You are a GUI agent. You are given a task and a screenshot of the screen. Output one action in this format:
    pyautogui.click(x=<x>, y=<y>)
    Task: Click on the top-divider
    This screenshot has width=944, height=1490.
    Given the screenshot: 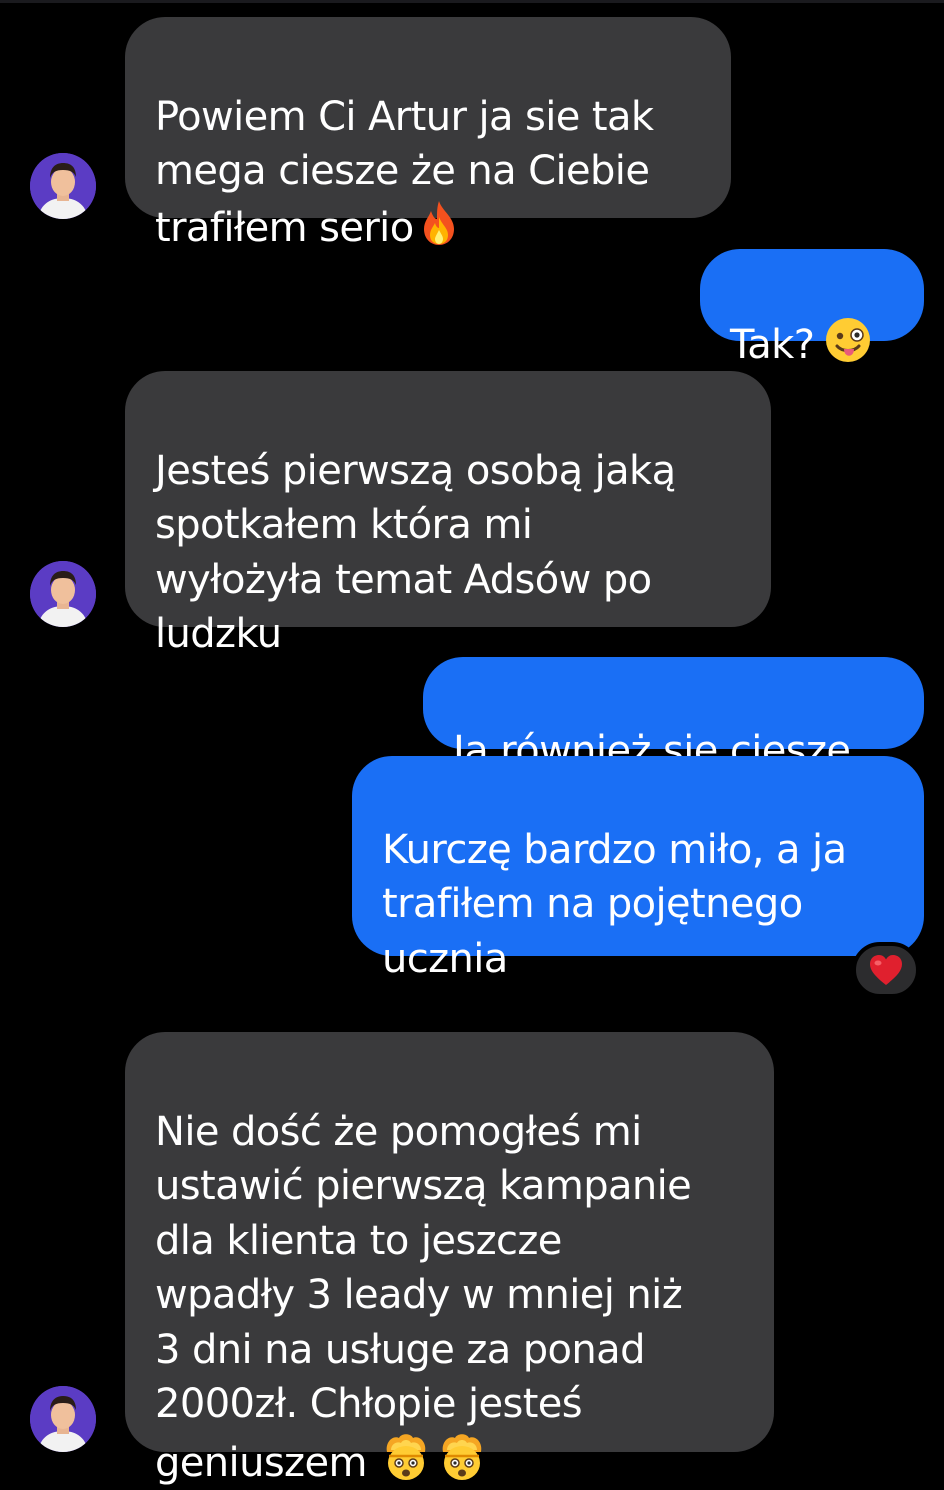 What is the action you would take?
    pyautogui.click(x=472, y=1)
    